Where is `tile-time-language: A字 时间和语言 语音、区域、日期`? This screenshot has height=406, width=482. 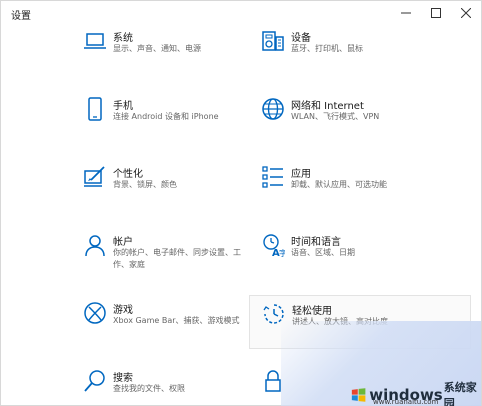 tile-time-language: A字 时间和语言 语音、区域、日期 is located at coordinates (357, 259).